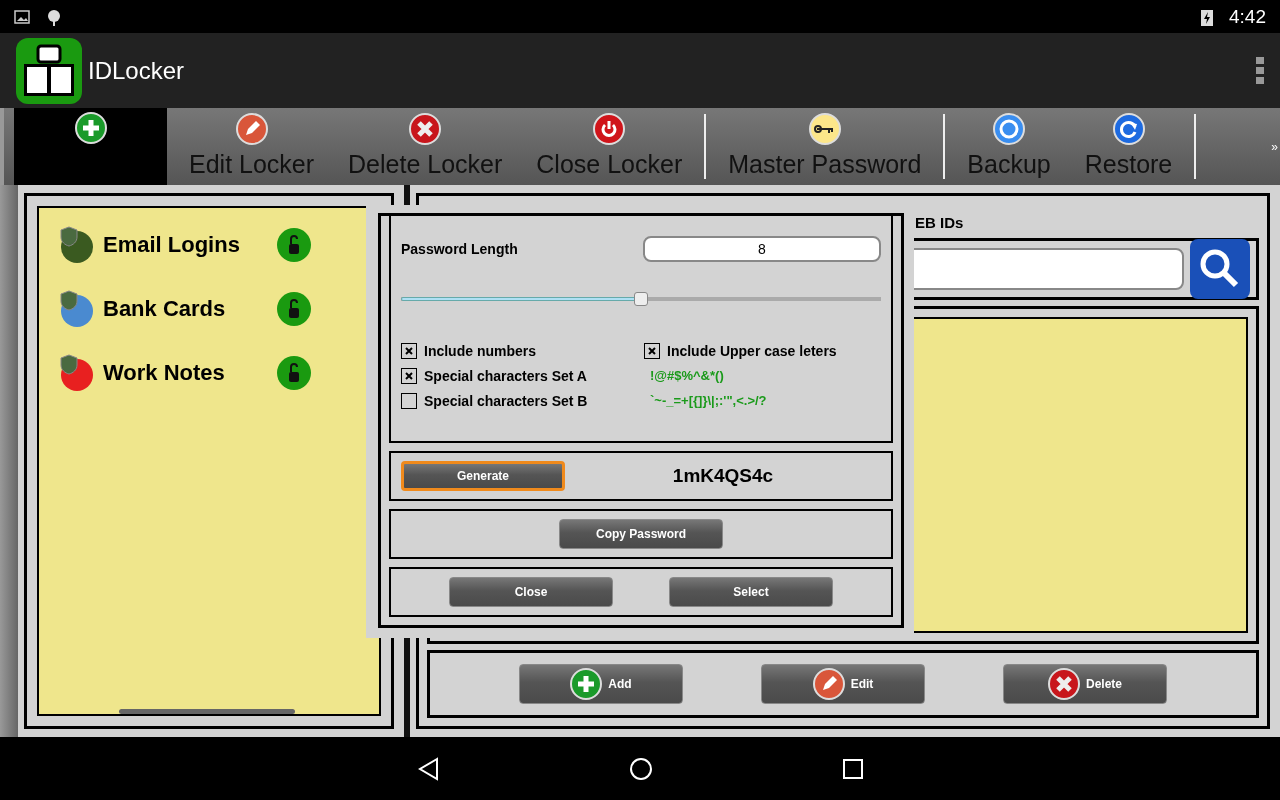  I want to click on power-icon, so click(609, 129).